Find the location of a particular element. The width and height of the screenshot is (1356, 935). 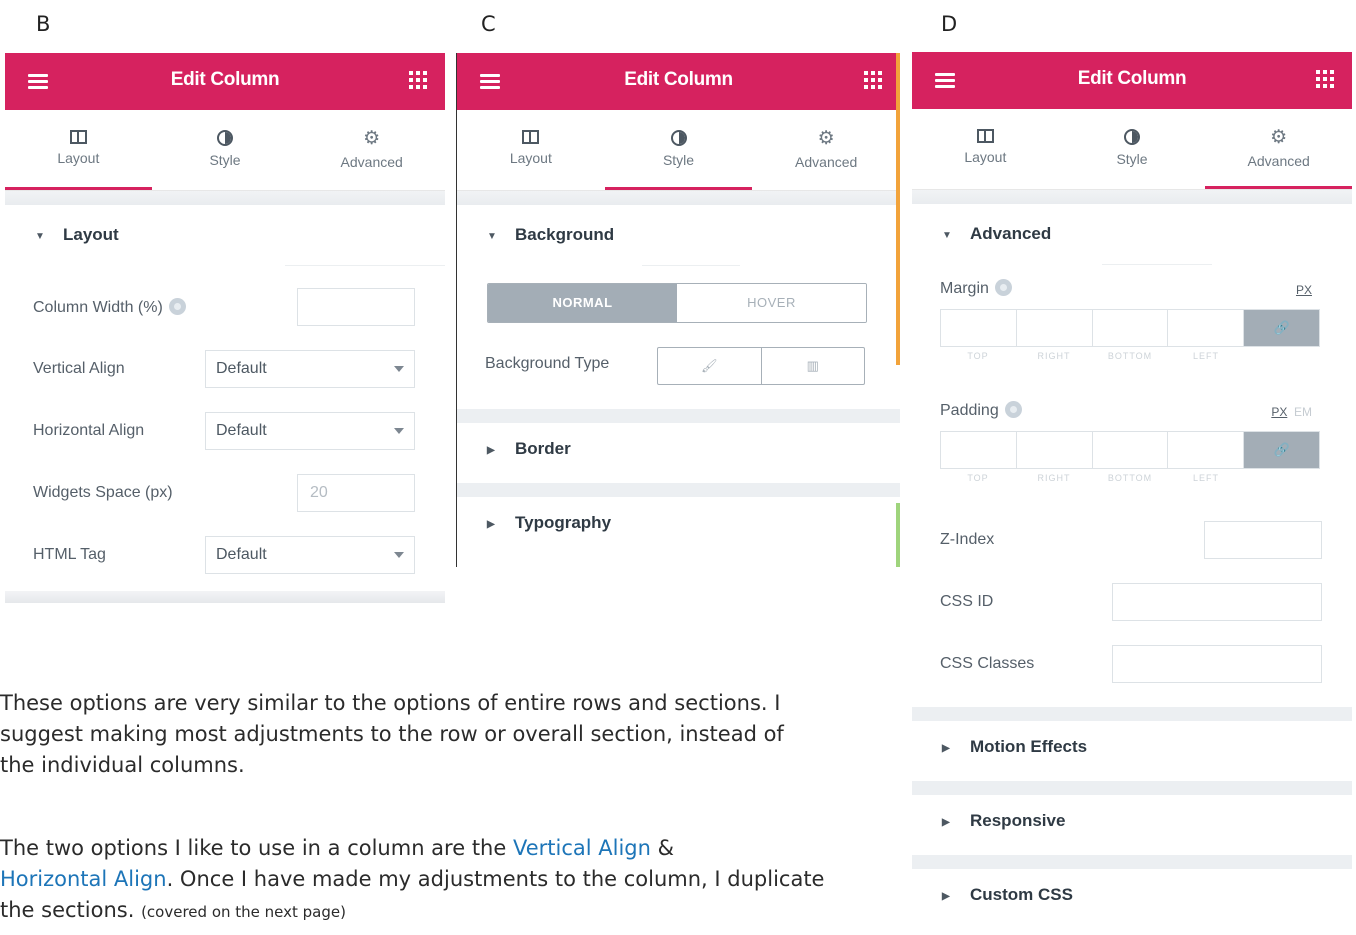

state-toggle-row: NORMAL HOVER is located at coordinates (678, 315).